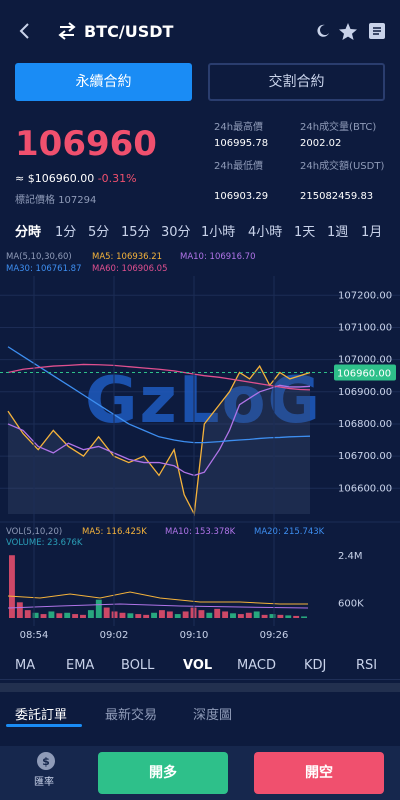 The image size is (400, 800). What do you see at coordinates (296, 82) in the screenshot?
I see `tab-delivery: 交割合約` at bounding box center [296, 82].